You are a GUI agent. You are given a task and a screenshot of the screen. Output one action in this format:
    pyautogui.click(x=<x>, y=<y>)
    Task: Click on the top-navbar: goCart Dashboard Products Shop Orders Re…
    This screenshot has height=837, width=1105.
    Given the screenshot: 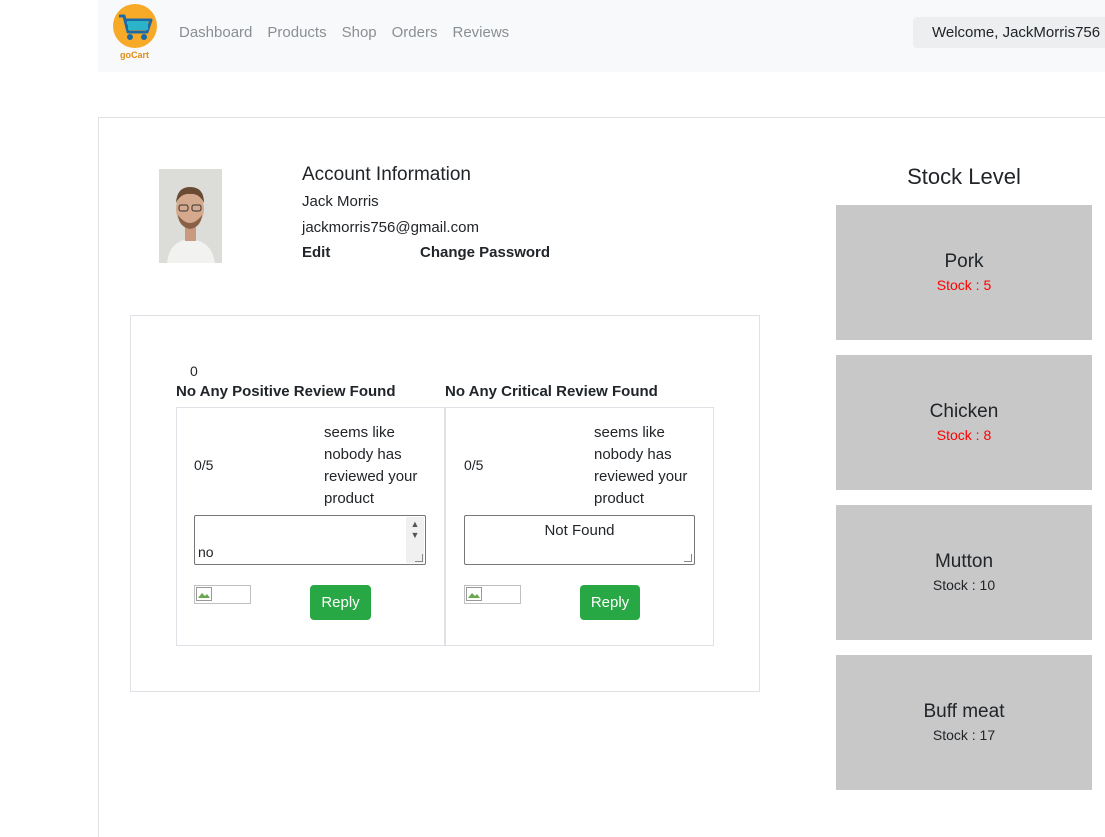 What is the action you would take?
    pyautogui.click(x=601, y=36)
    